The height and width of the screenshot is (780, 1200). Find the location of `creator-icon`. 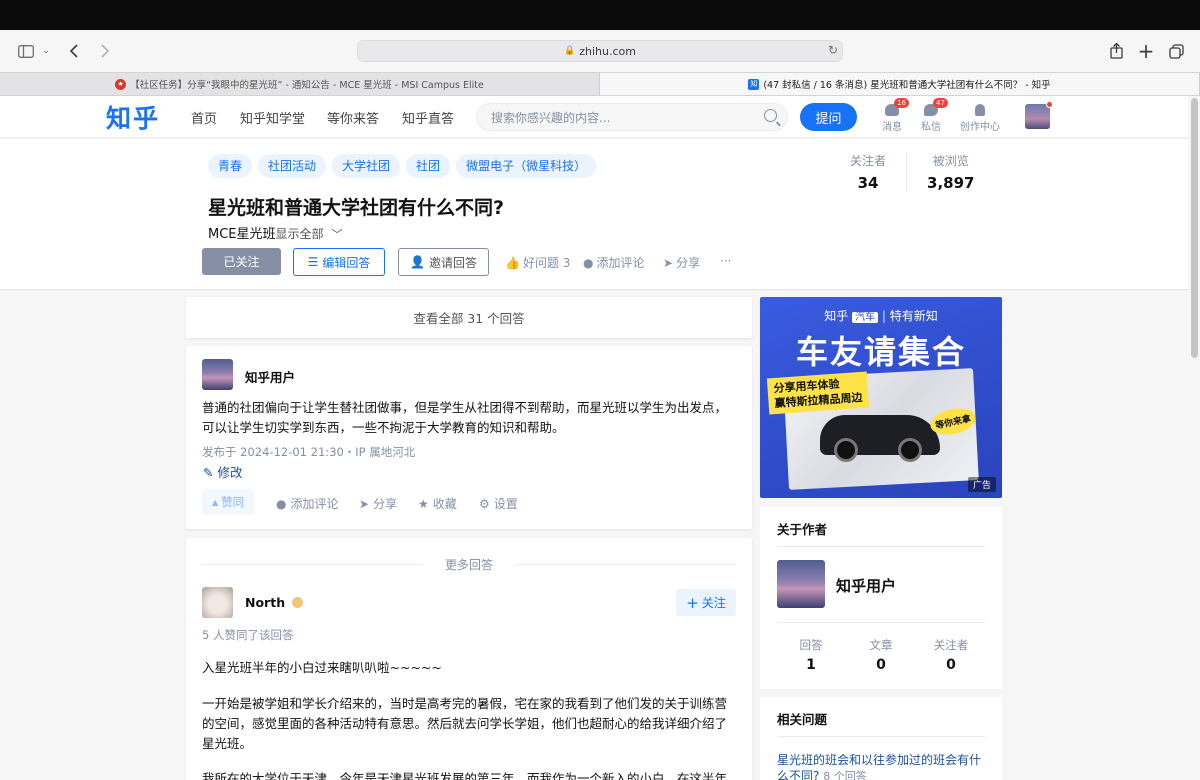

creator-icon is located at coordinates (980, 110).